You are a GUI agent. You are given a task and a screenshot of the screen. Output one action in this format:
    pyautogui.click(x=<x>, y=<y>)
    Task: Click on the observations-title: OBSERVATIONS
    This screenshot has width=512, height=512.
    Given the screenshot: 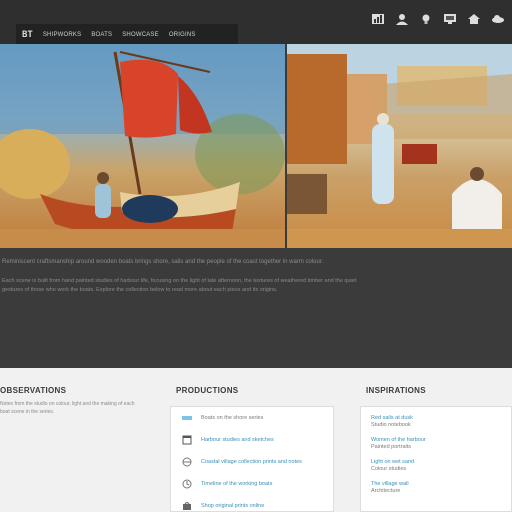 What is the action you would take?
    pyautogui.click(x=33, y=390)
    